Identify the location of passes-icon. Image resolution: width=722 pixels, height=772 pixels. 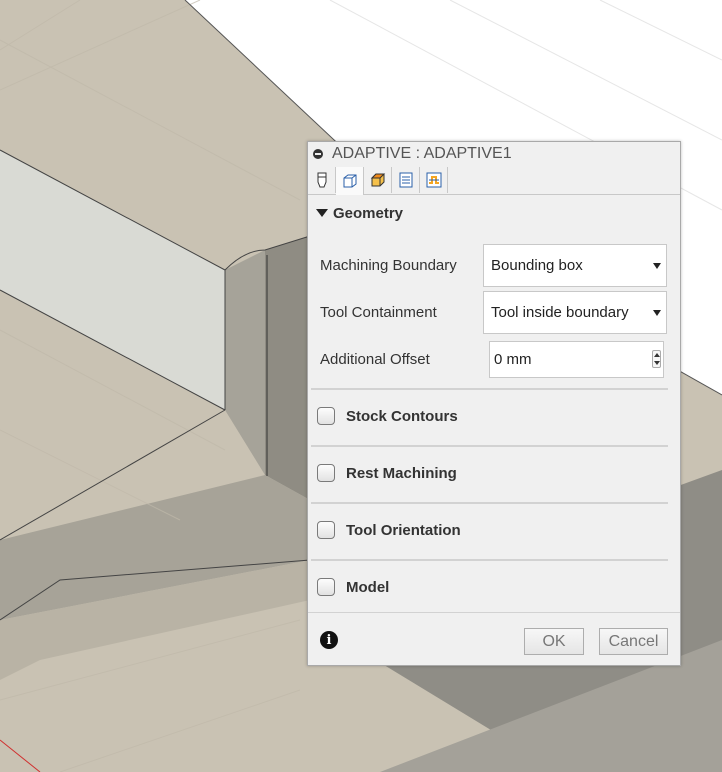
(405, 180).